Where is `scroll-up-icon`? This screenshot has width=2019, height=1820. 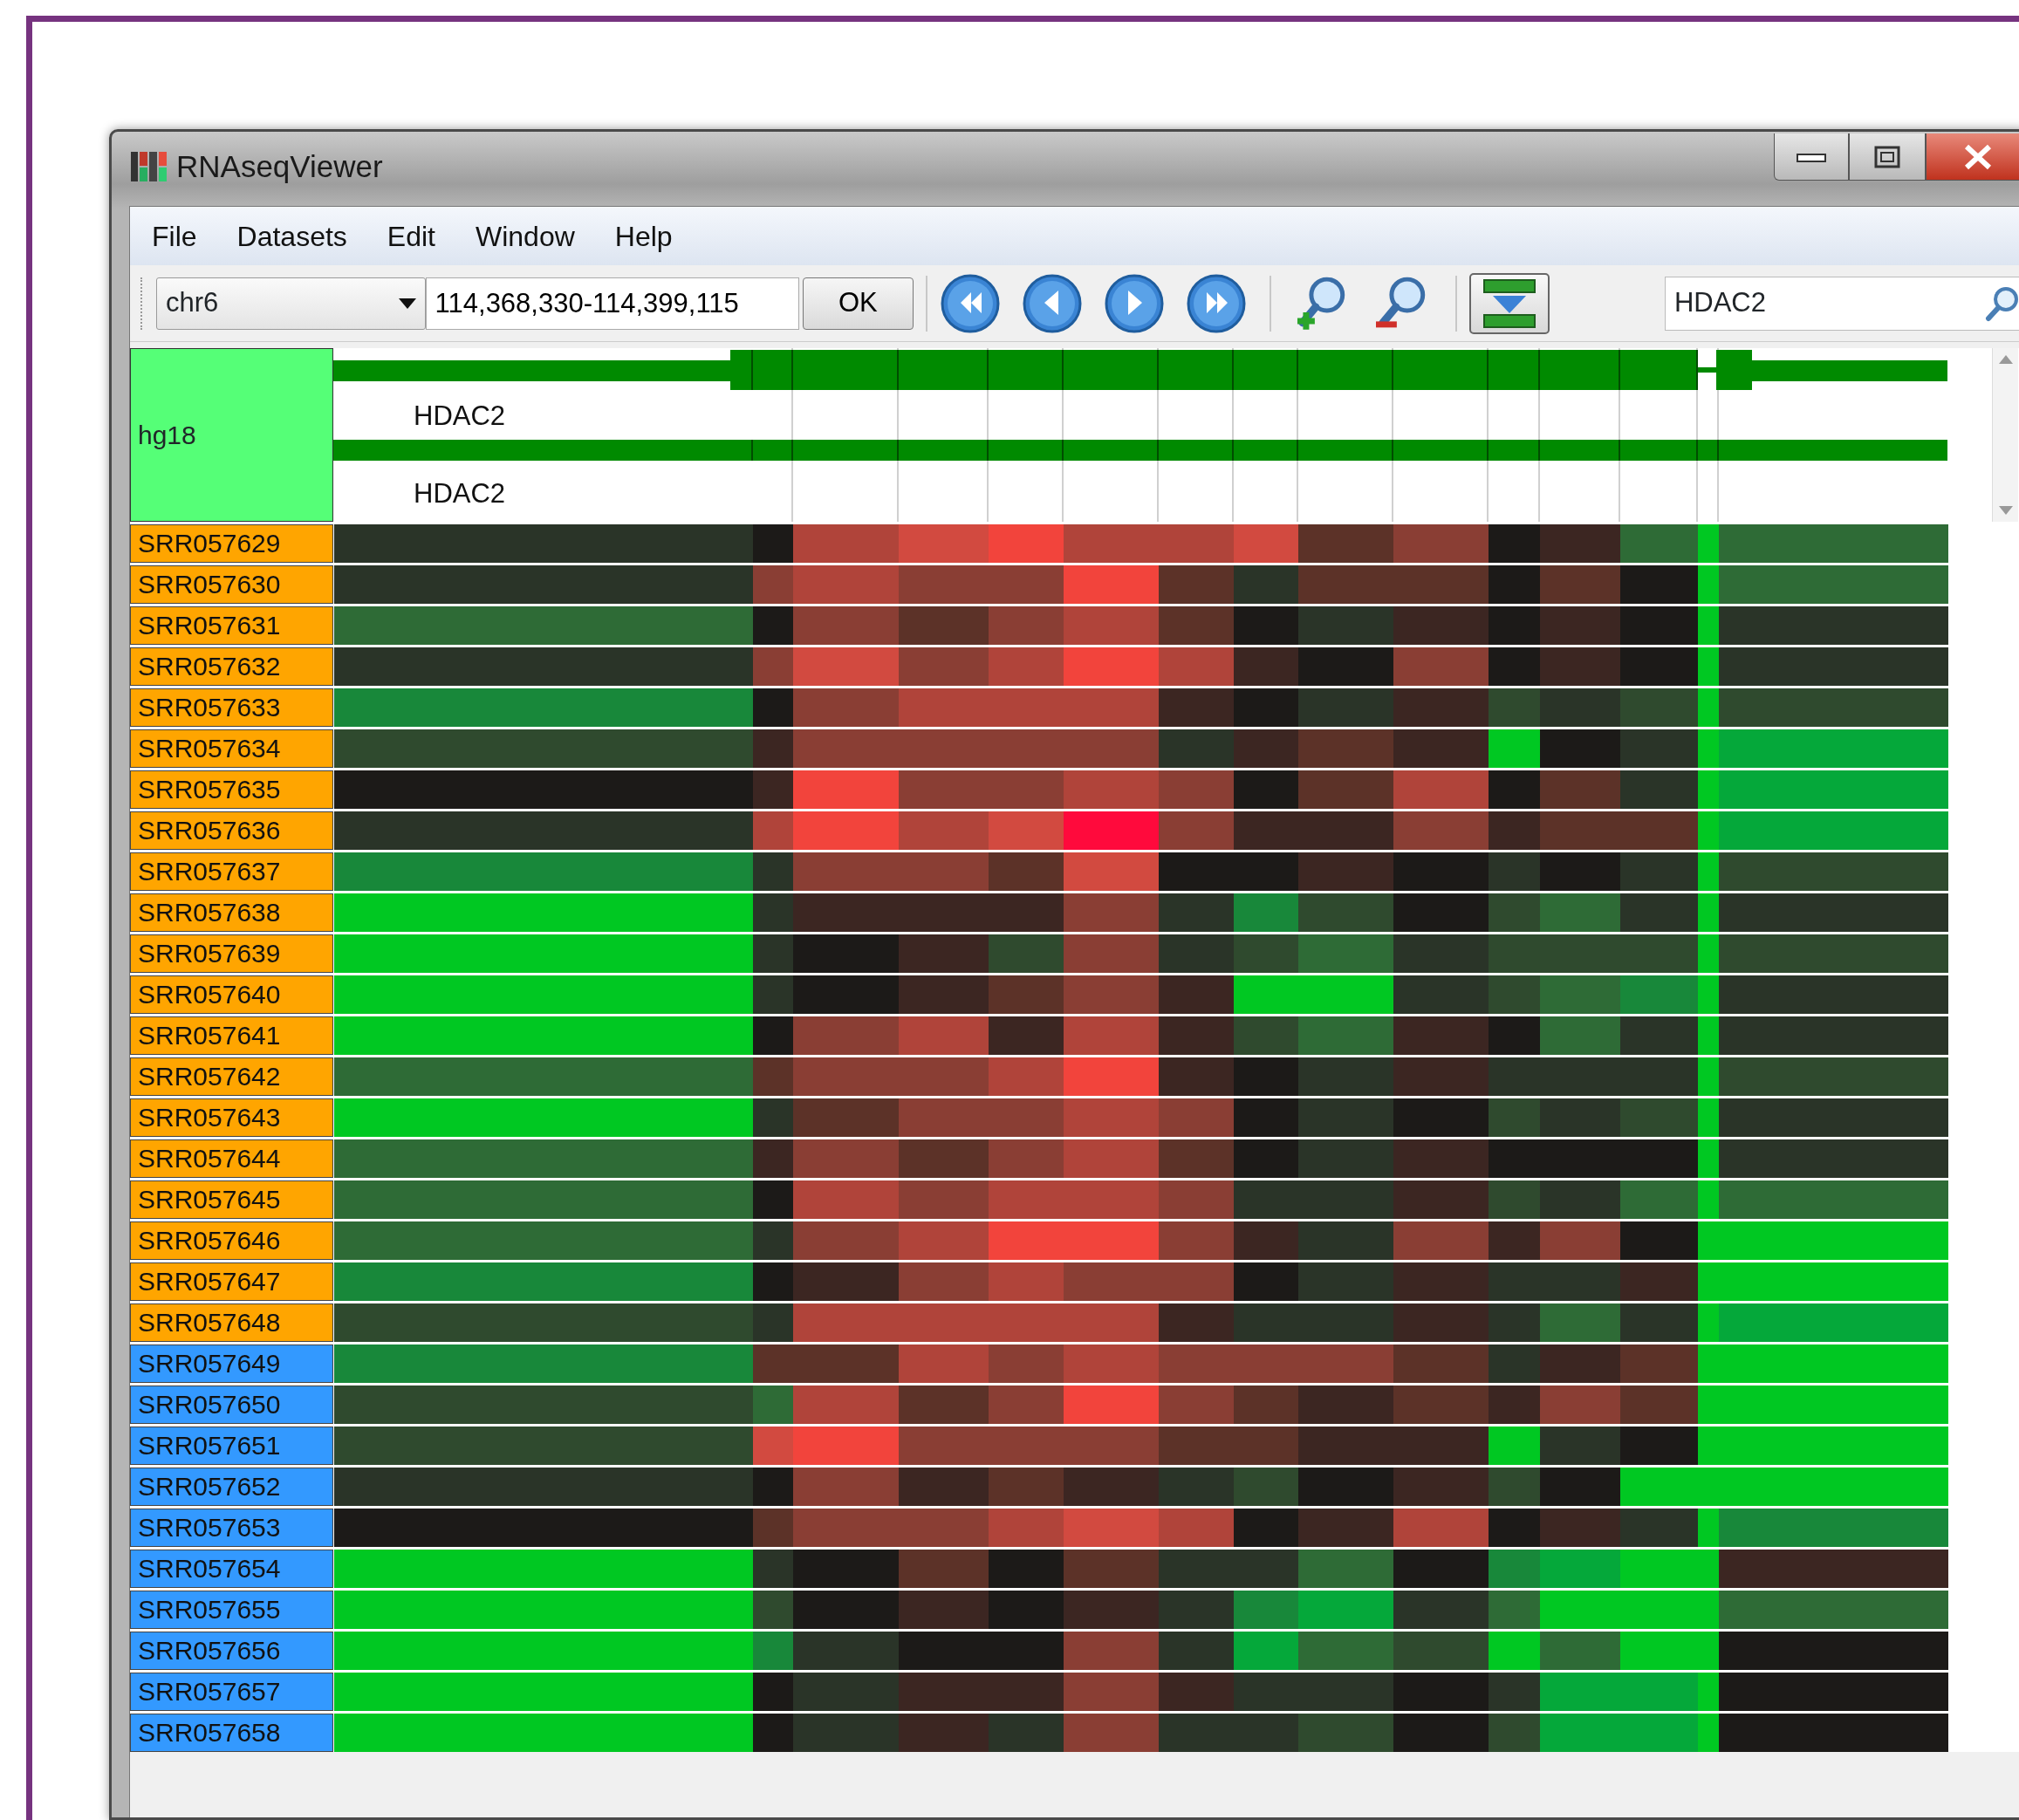 scroll-up-icon is located at coordinates (2005, 359).